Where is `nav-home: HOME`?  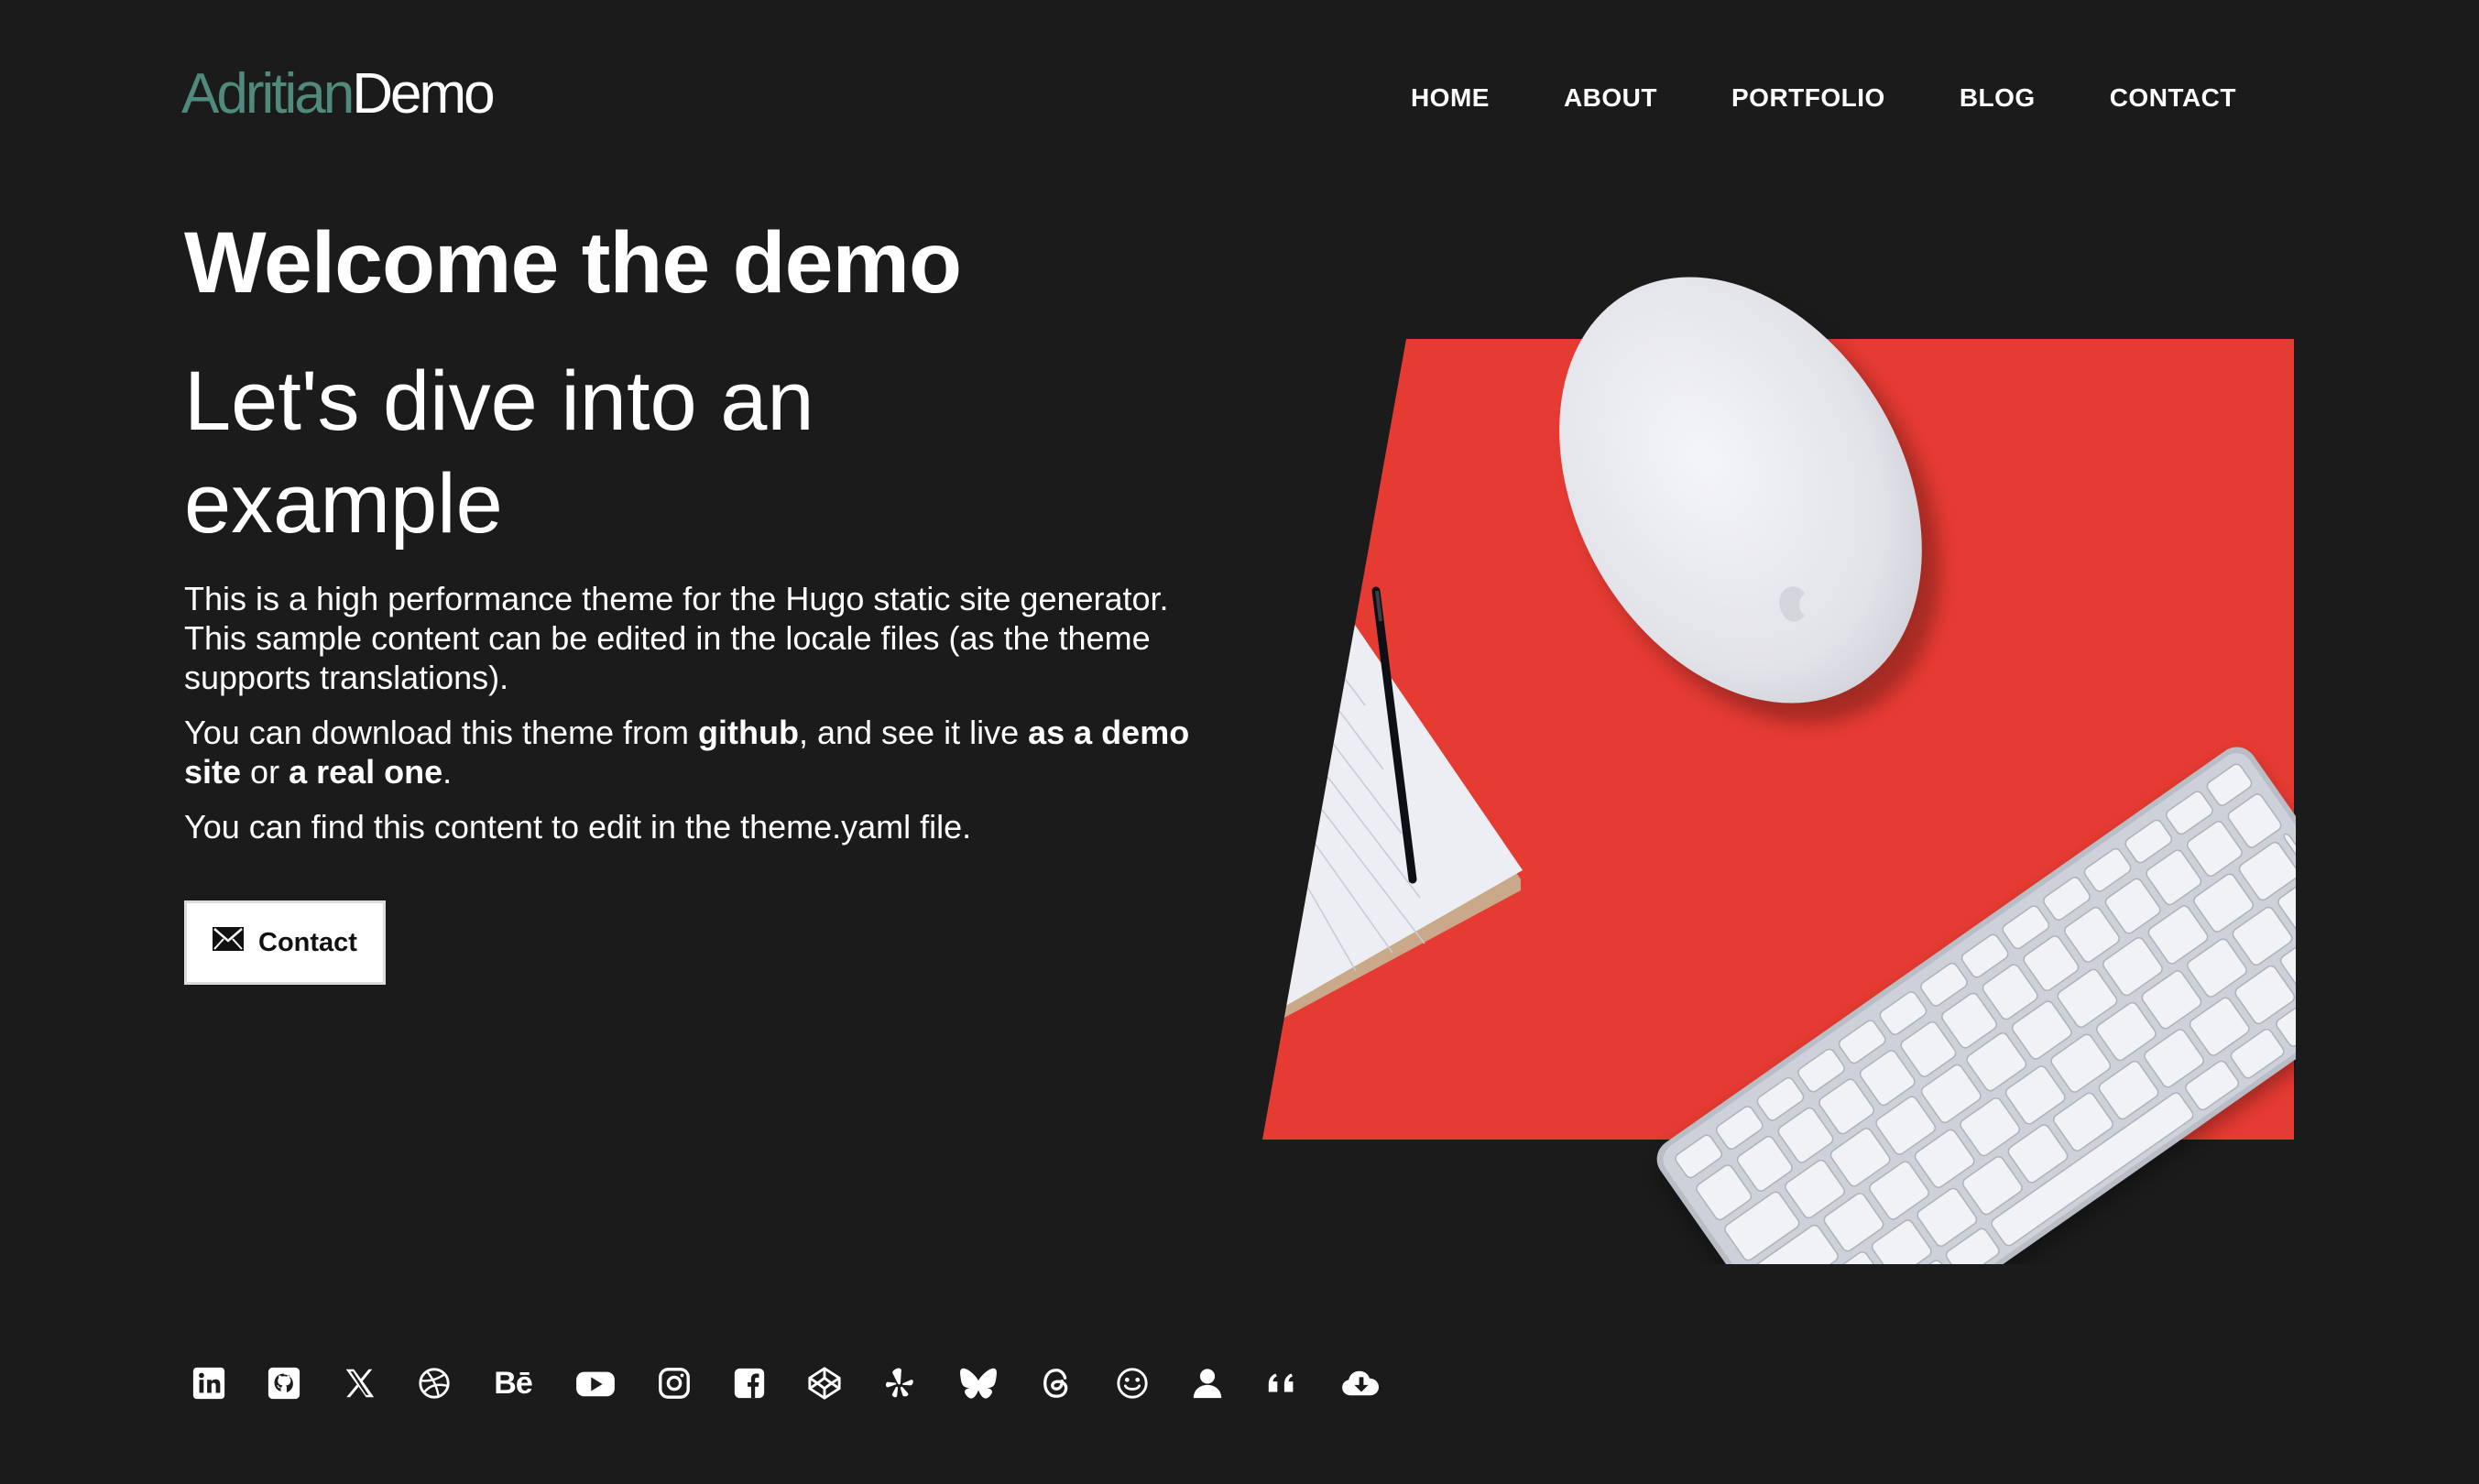
nav-home: HOME is located at coordinates (1450, 98).